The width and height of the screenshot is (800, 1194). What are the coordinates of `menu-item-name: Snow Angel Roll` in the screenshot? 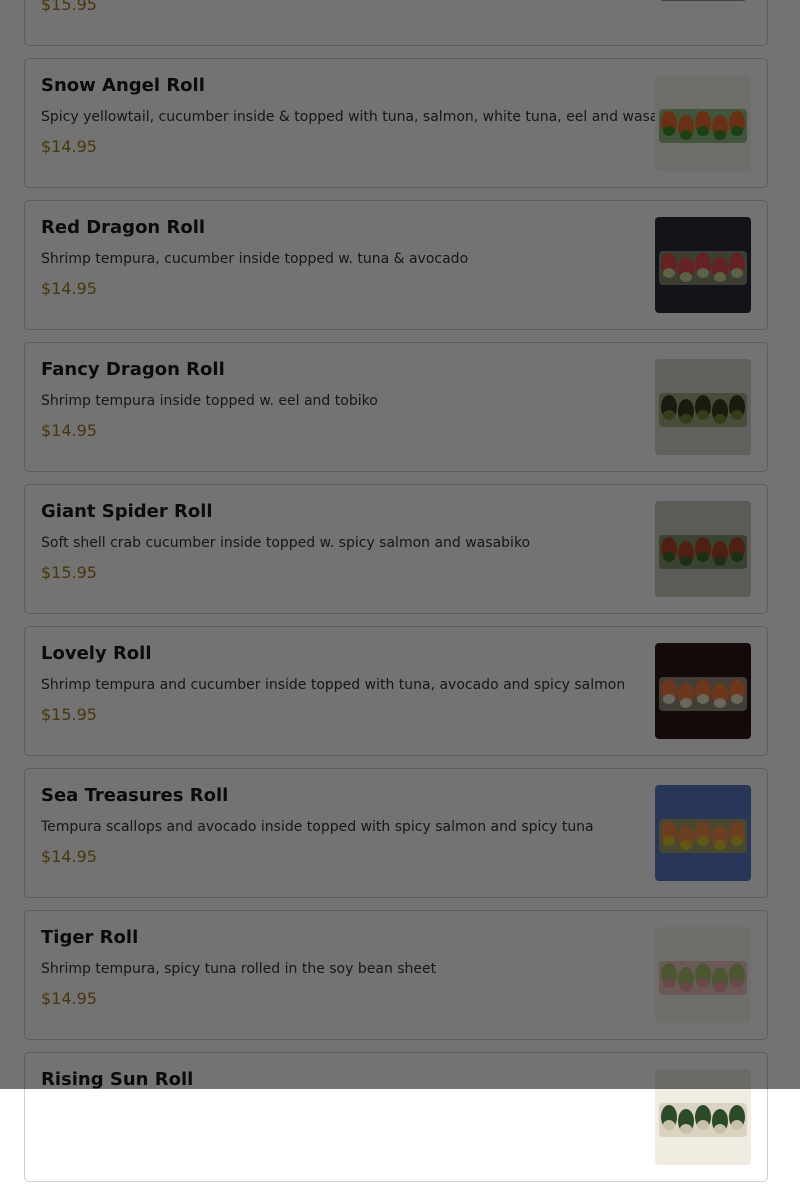 It's located at (123, 85).